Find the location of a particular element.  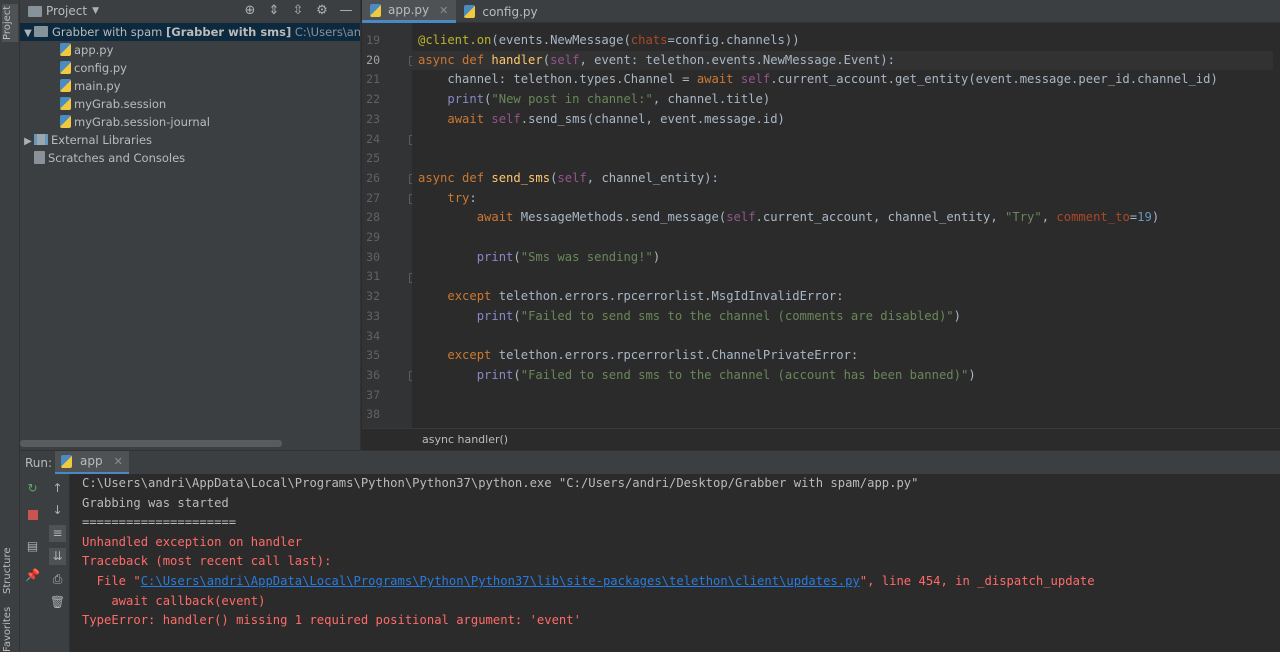

line-number: 36 is located at coordinates (373, 374).